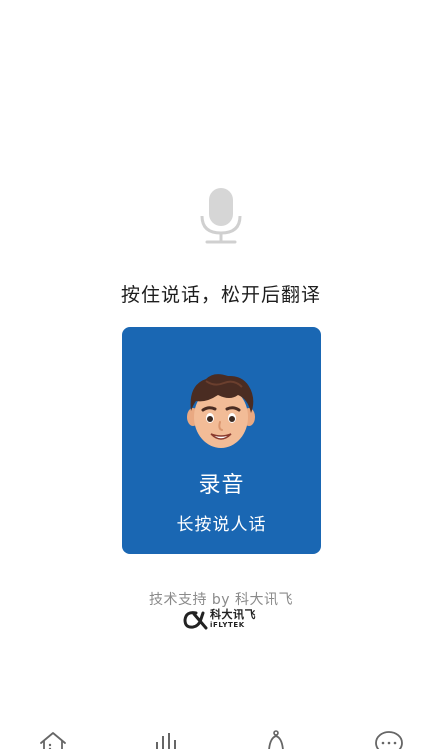 The width and height of the screenshot is (442, 749). I want to click on iflytek-logo-icon, so click(195, 620).